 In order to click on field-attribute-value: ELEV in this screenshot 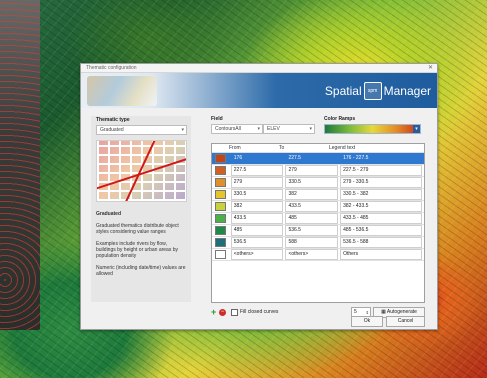, I will do `click(273, 129)`.